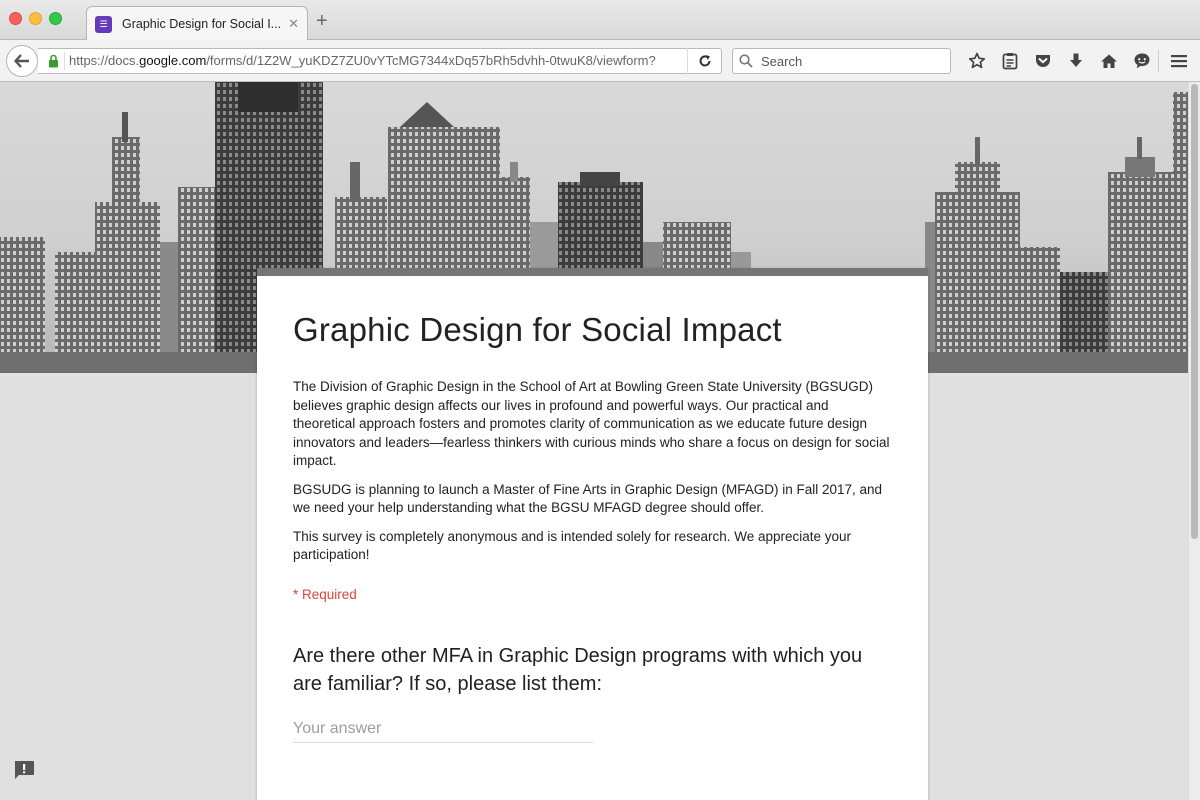  I want to click on lock-icon, so click(53, 61).